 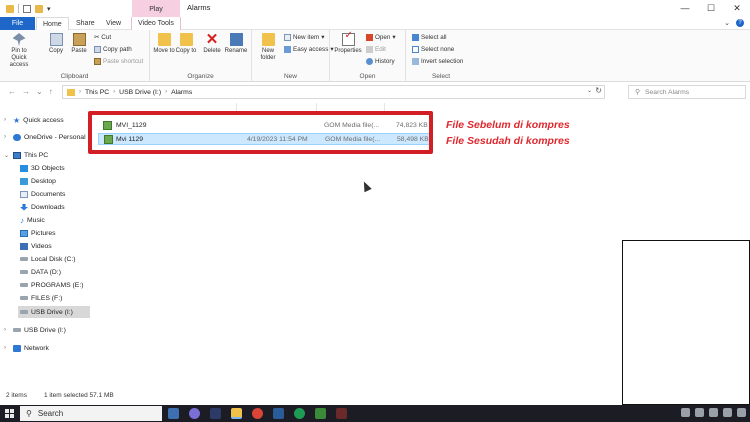 I want to click on cut-label: Cut, so click(x=106, y=37).